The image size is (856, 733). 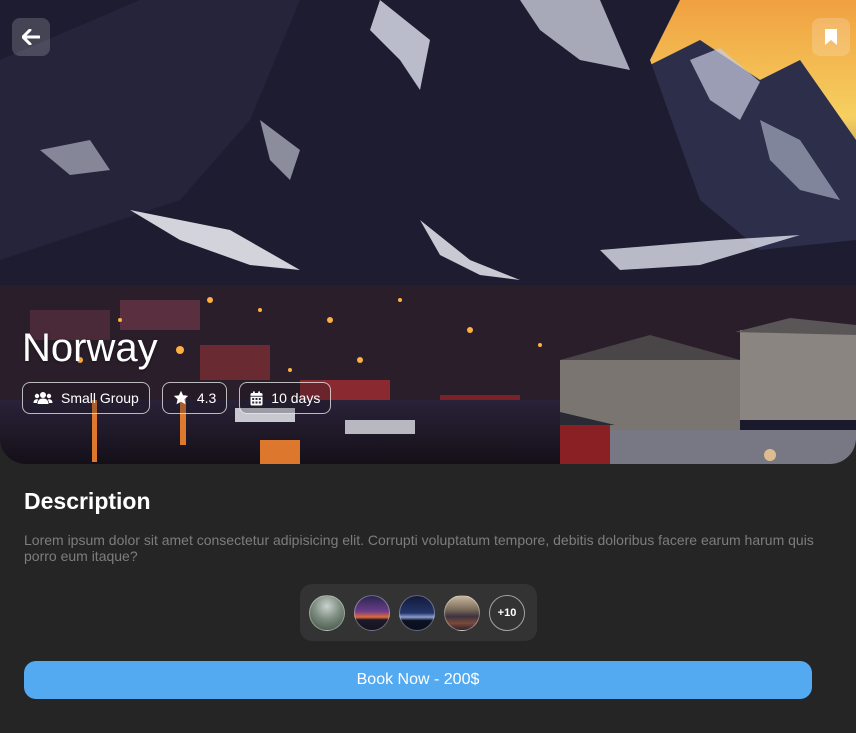 I want to click on more-photos-button: +10, so click(x=507, y=612).